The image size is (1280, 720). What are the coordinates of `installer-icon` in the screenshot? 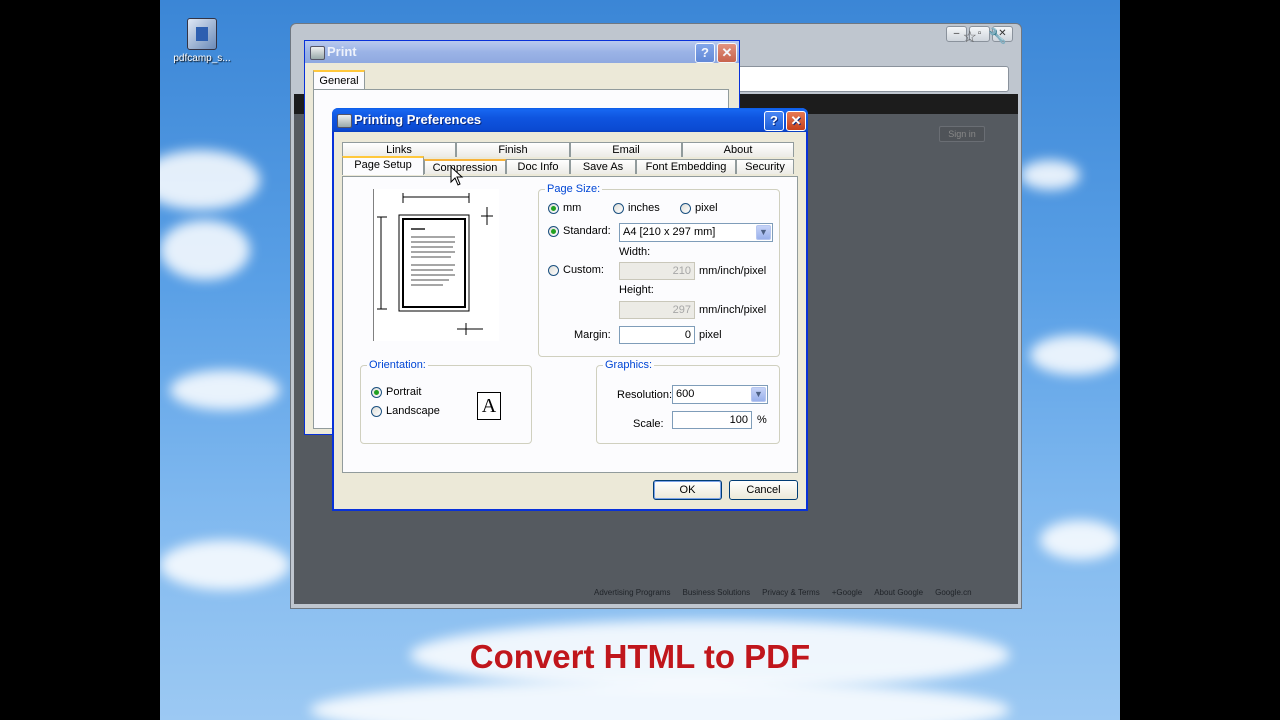 It's located at (202, 34).